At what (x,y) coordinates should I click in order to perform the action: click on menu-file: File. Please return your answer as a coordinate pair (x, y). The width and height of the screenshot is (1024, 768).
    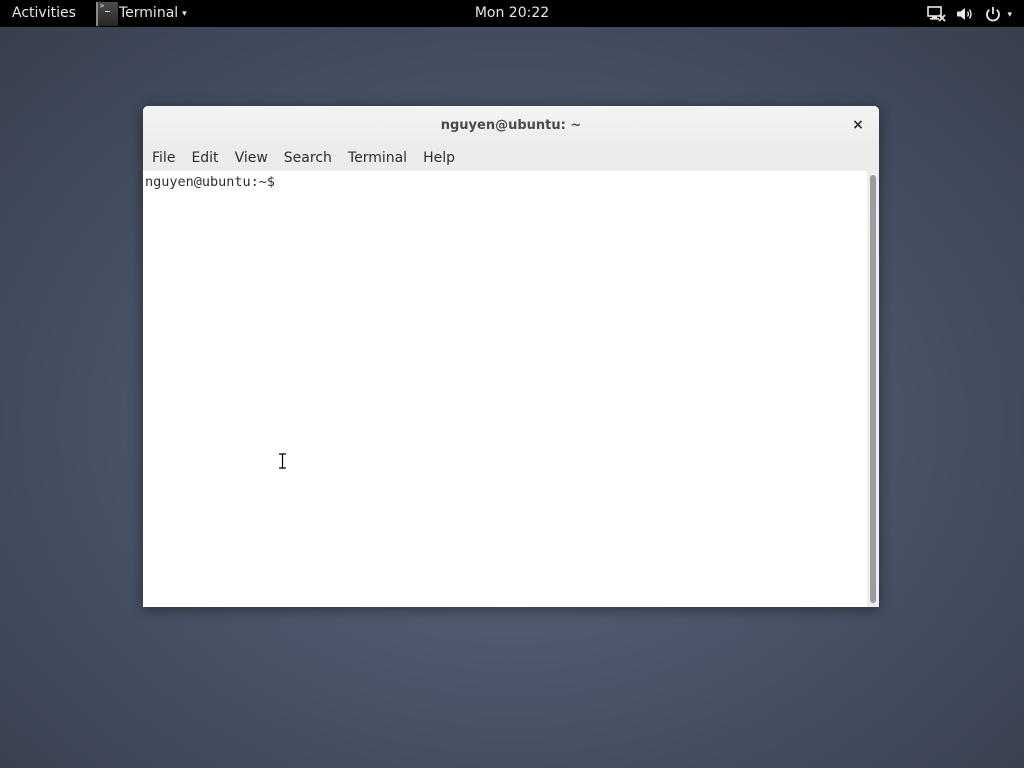
    Looking at the image, I should click on (163, 158).